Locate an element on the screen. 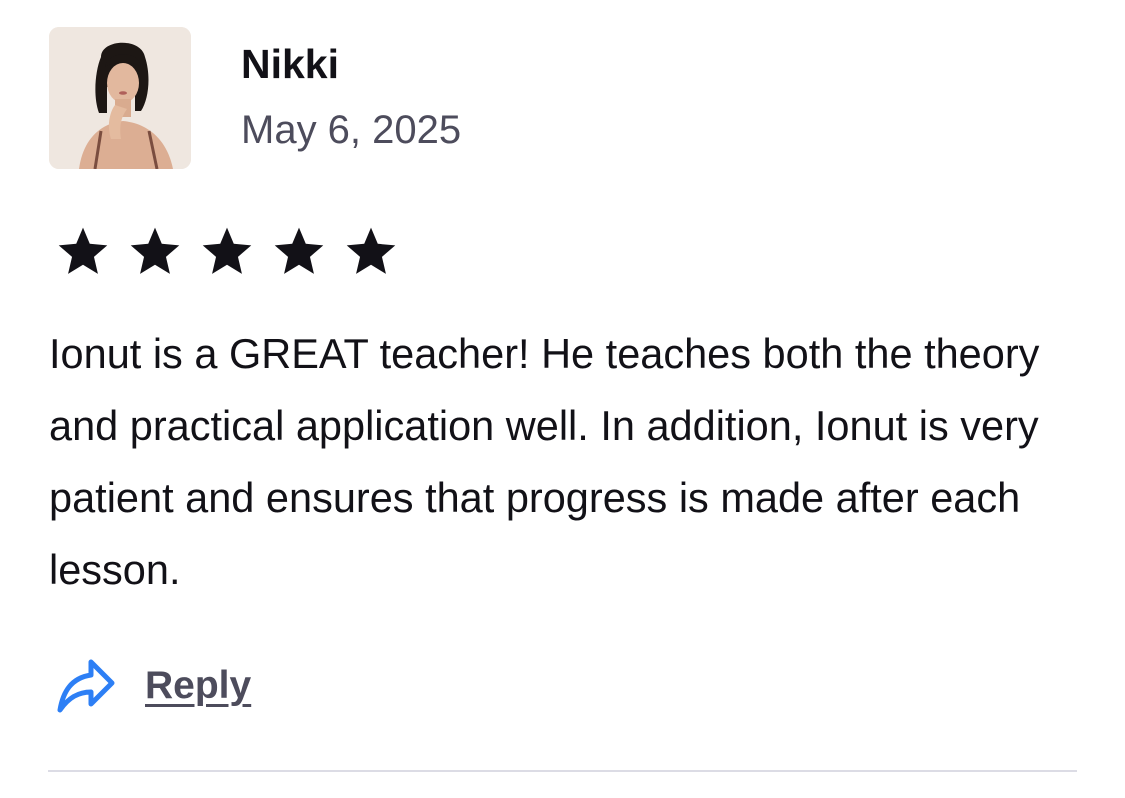 The width and height of the screenshot is (1125, 798). star-rating is located at coordinates (227, 251).